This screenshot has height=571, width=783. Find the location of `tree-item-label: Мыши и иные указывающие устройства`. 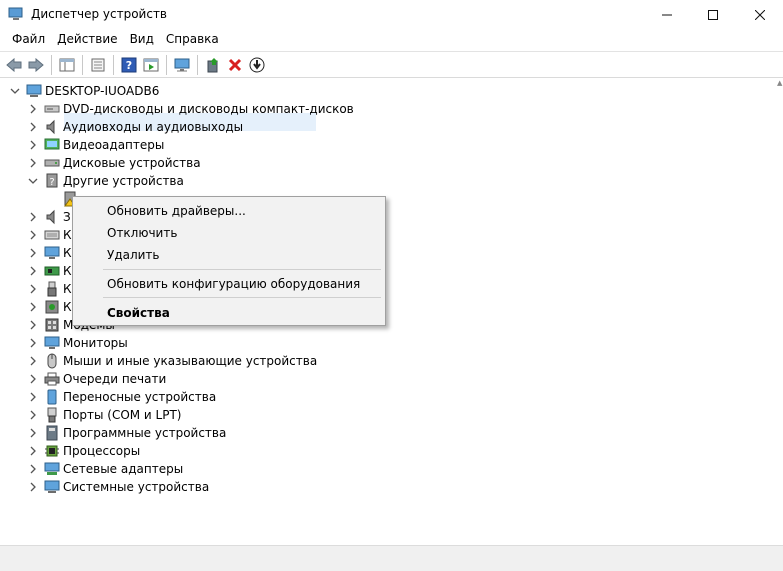

tree-item-label: Мыши и иные указывающие устройства is located at coordinates (190, 361).